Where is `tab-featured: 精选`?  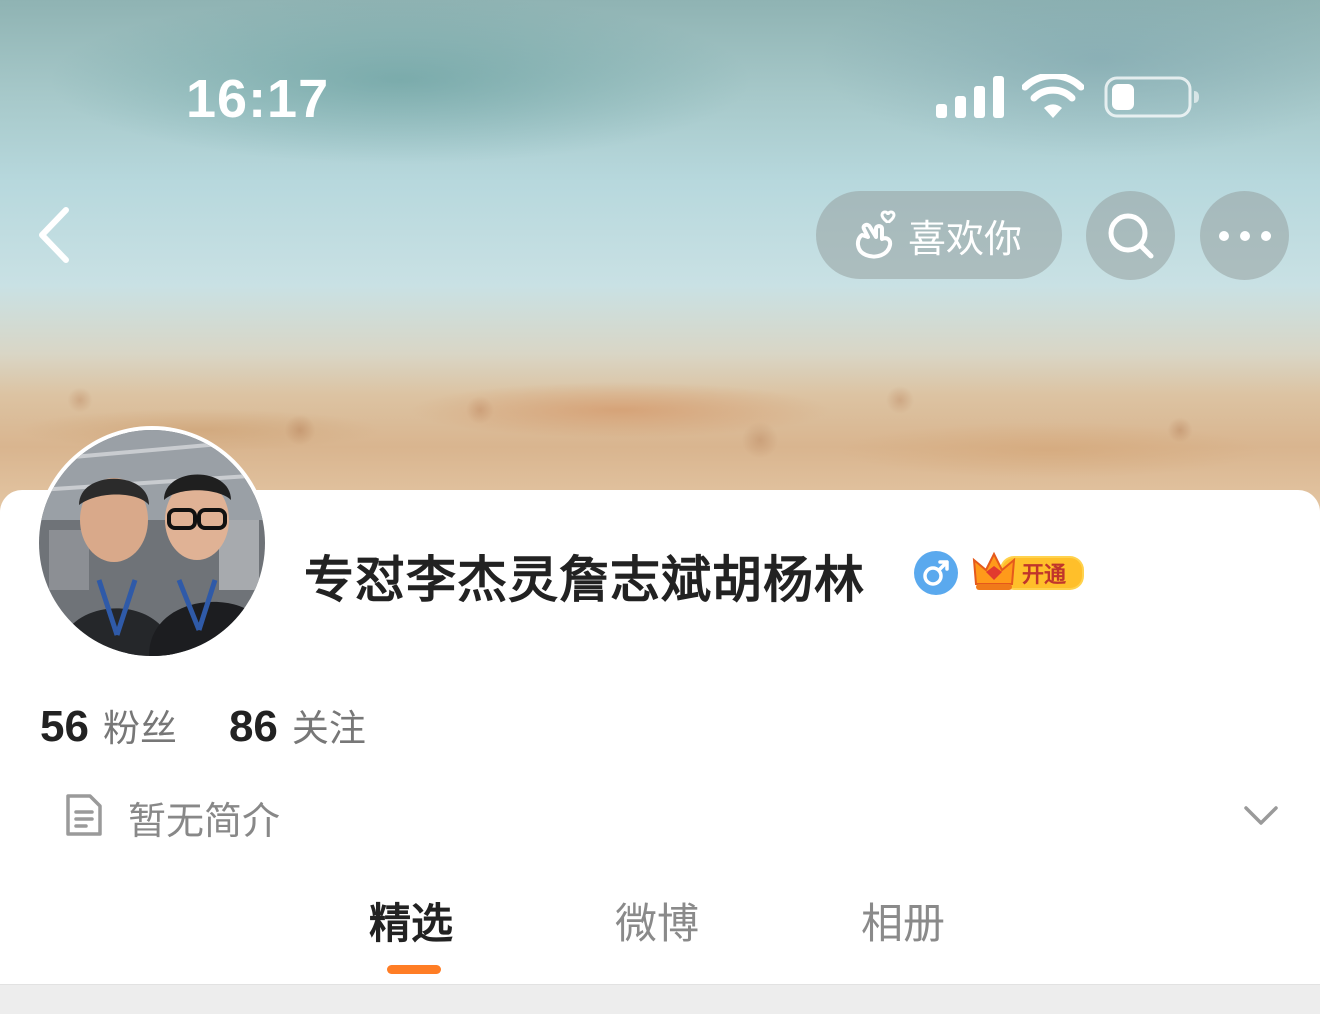
tab-featured: 精选 is located at coordinates (411, 920).